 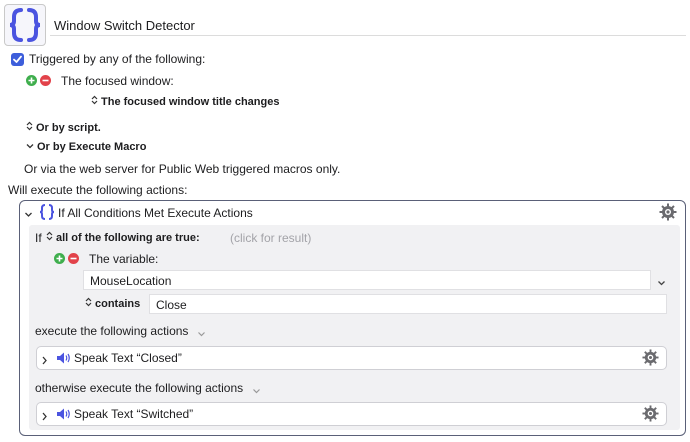 I want to click on condition-mode-popup: all of the following are true:, so click(x=123, y=237).